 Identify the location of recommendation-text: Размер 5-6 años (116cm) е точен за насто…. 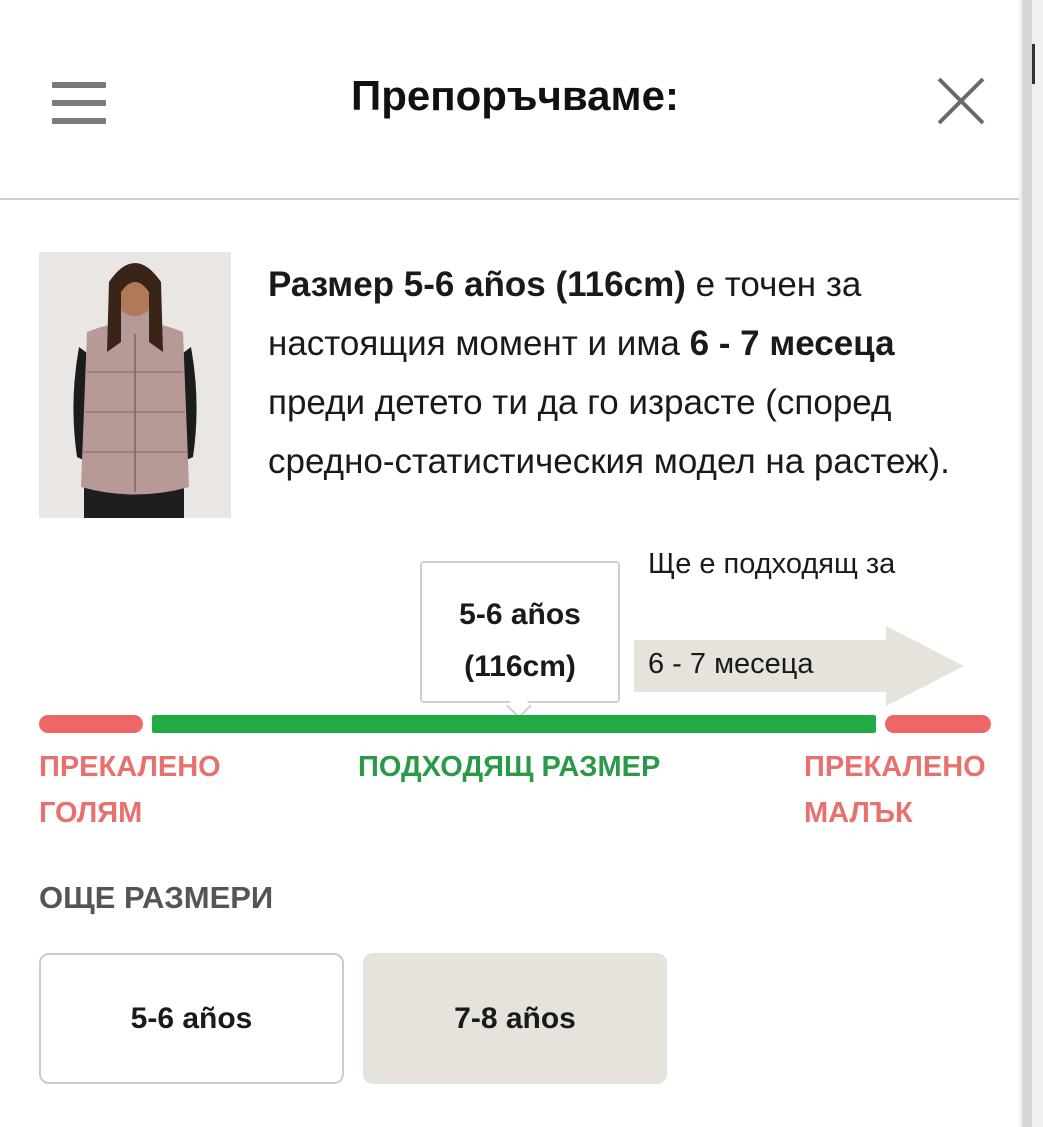
(633, 373).